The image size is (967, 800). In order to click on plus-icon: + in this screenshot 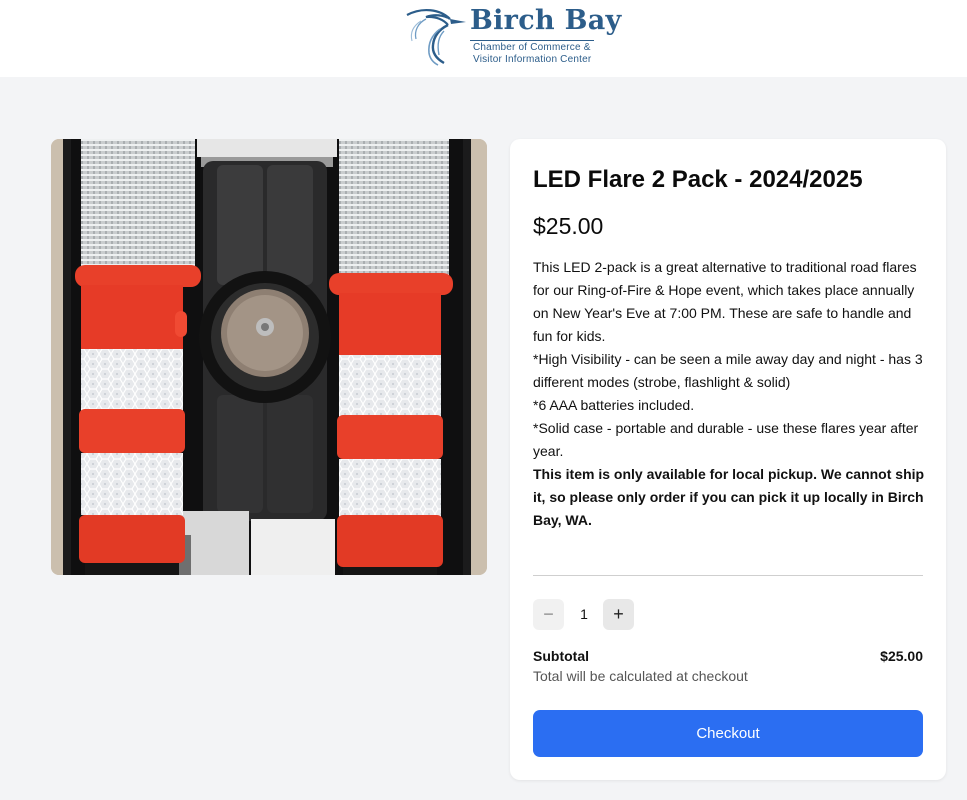, I will do `click(618, 614)`.